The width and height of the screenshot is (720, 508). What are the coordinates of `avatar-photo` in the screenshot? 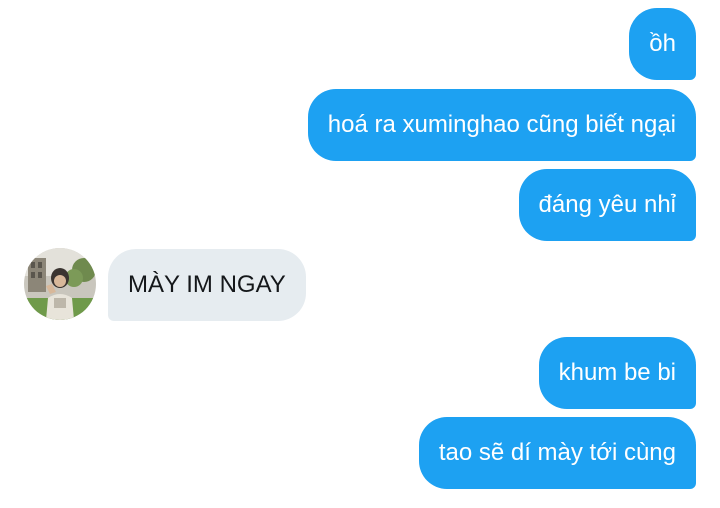 It's located at (60, 284).